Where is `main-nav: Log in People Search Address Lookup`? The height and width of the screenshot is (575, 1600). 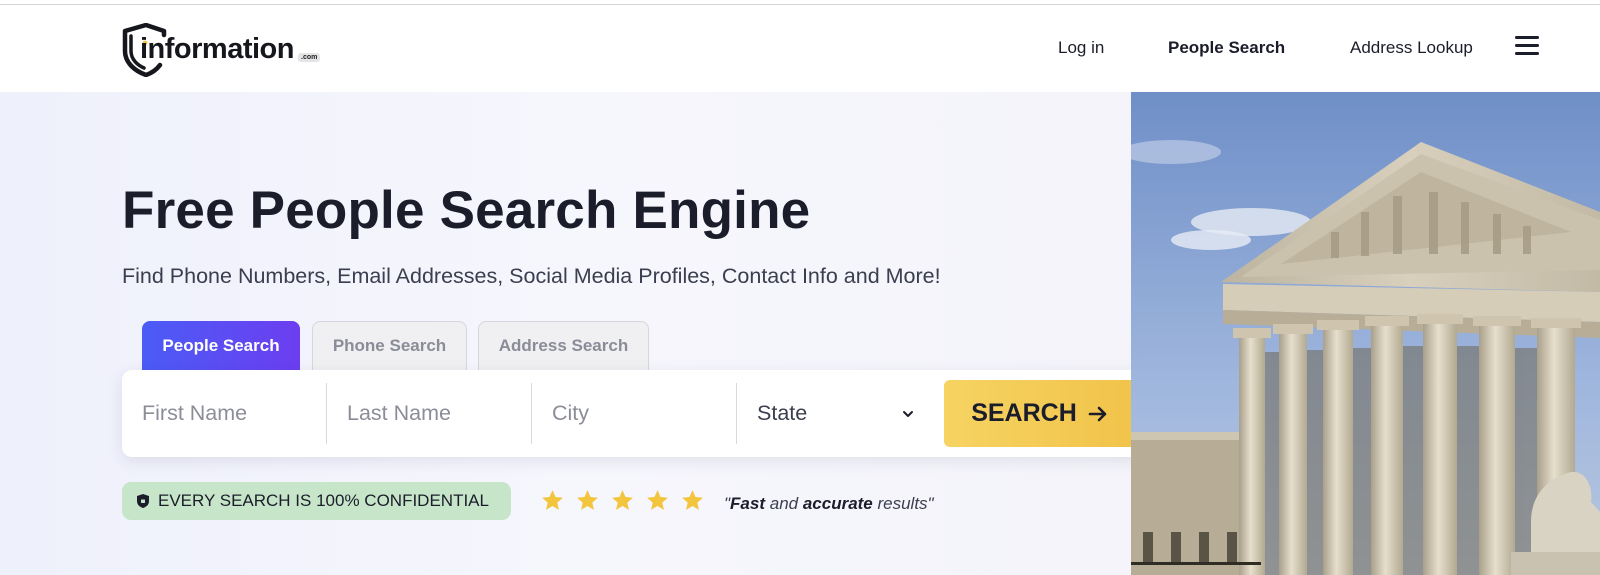
main-nav: Log in People Search Address Lookup is located at coordinates (800, 53).